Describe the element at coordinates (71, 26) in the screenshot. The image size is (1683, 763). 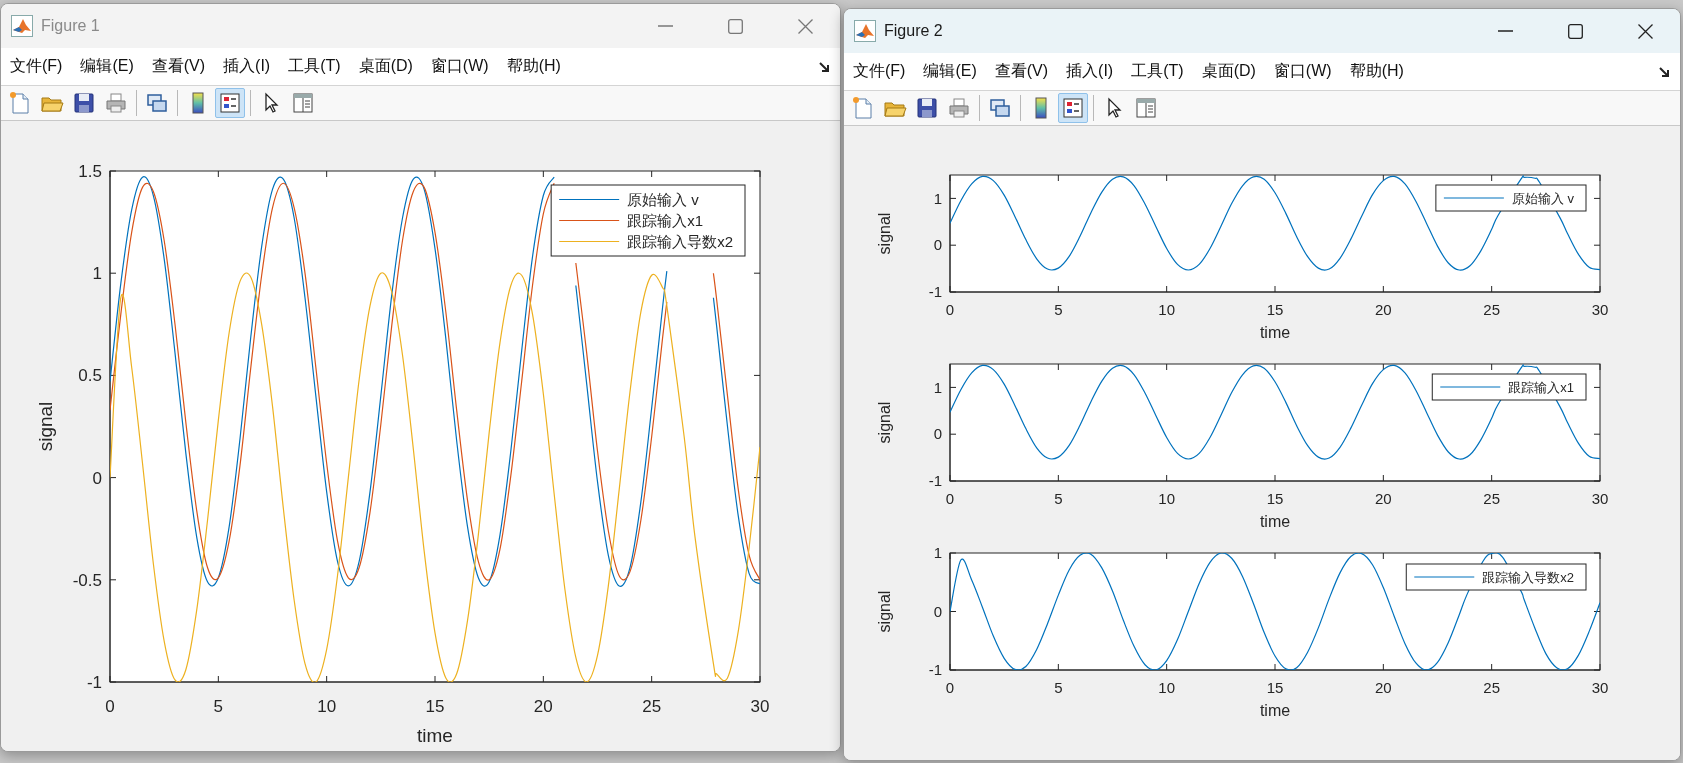
I see `window-title: Figure 1` at that location.